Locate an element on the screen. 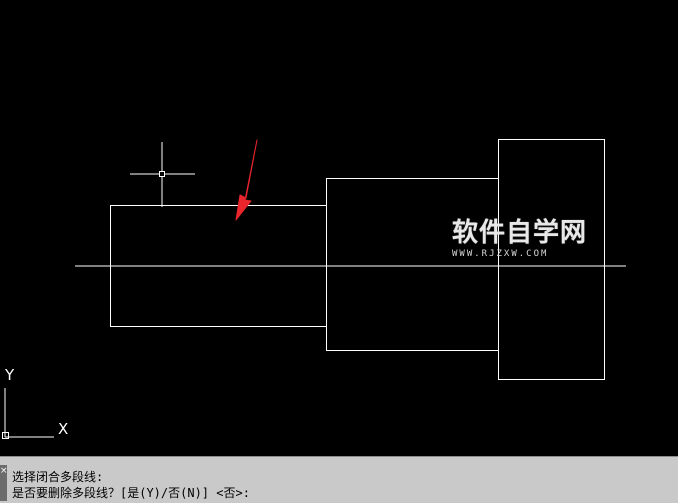 This screenshot has height=503, width=678. right-flange-rectangle is located at coordinates (551, 259).